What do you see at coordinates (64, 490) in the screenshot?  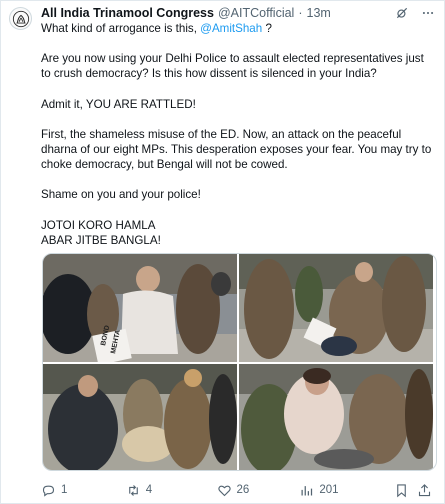 I see `reply-count: 1` at bounding box center [64, 490].